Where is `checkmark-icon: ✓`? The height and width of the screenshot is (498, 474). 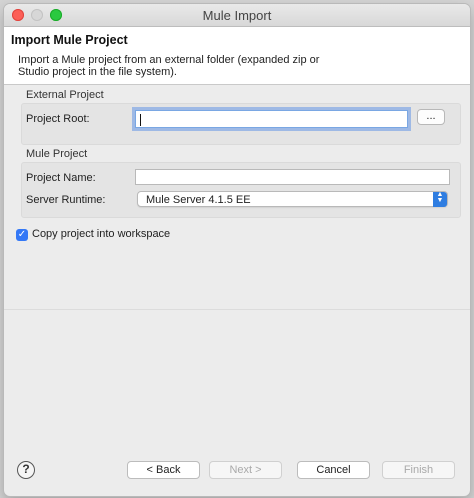 checkmark-icon: ✓ is located at coordinates (22, 234).